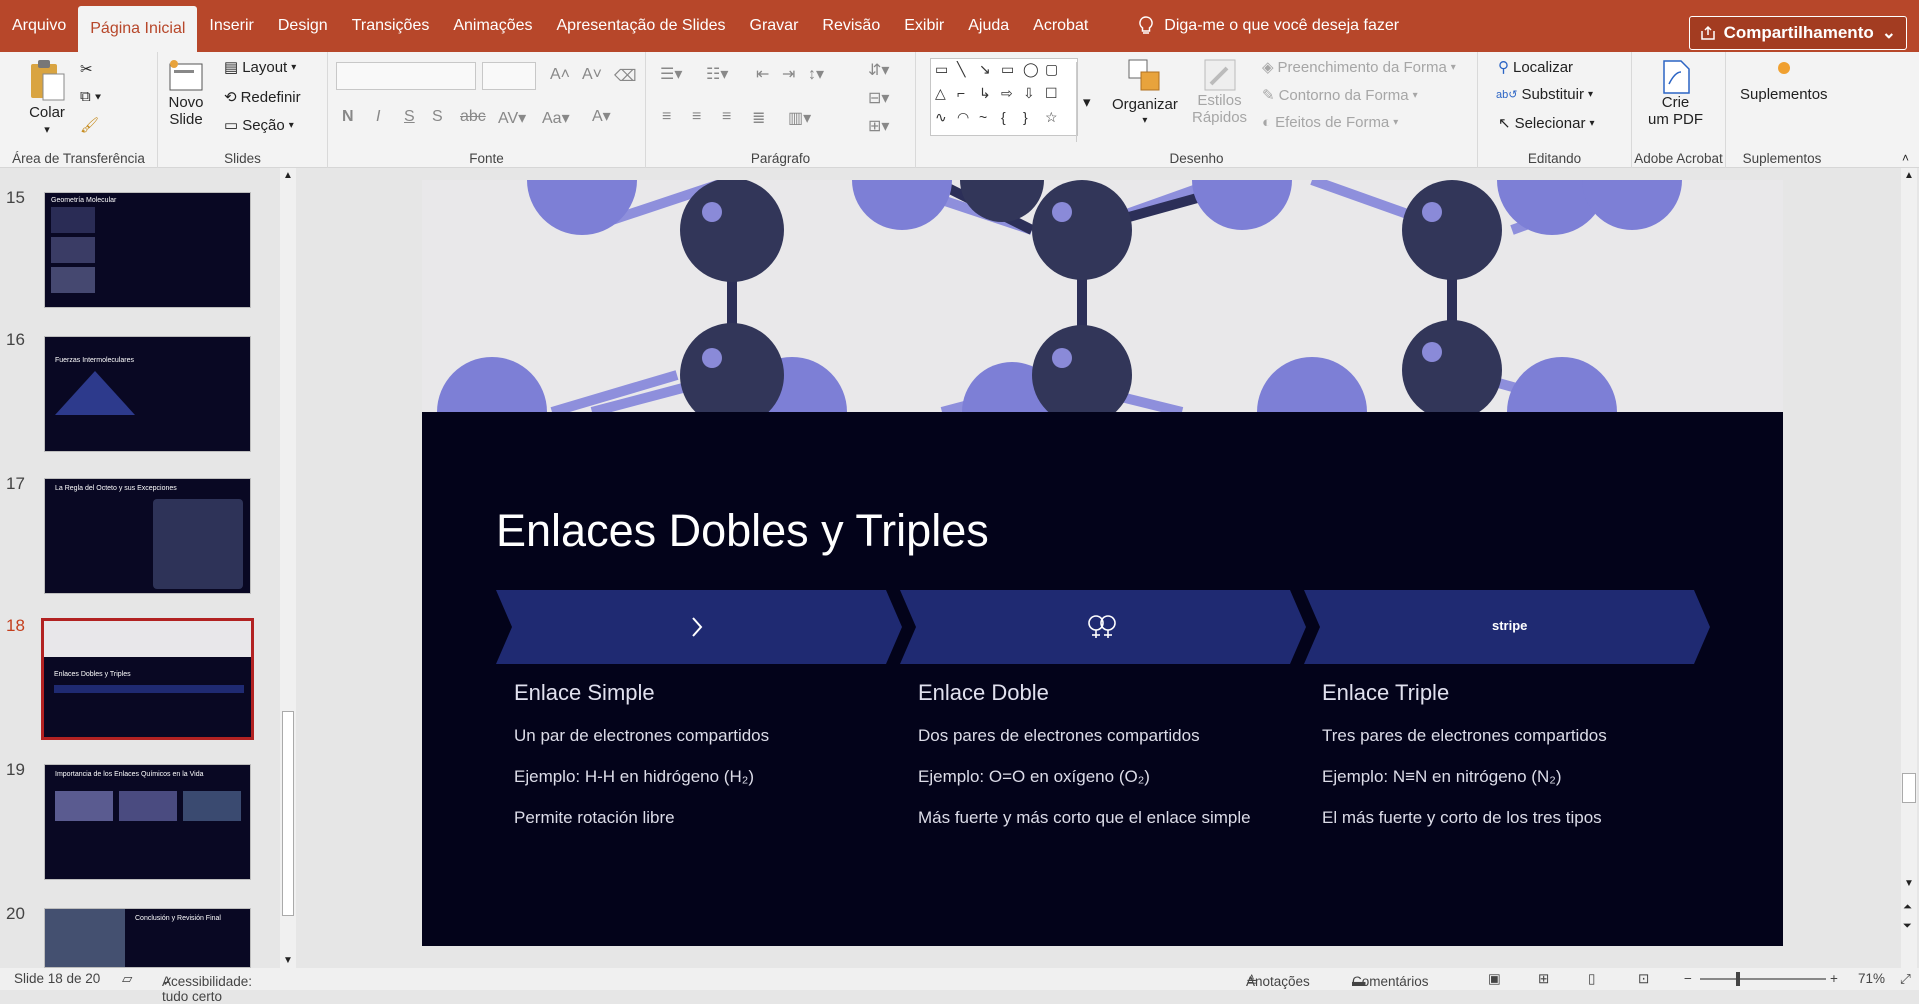 The width and height of the screenshot is (1919, 1004). I want to click on smartart-icon: ⊞▾, so click(878, 126).